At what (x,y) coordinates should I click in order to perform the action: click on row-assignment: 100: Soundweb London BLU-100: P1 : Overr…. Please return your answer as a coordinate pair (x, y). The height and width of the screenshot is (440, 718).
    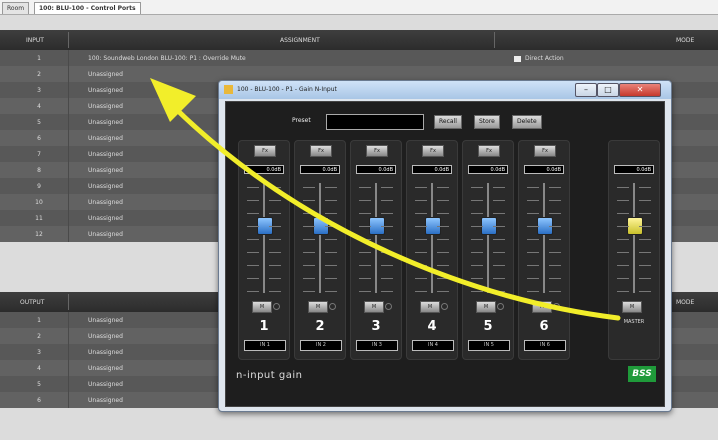
    Looking at the image, I should click on (167, 58).